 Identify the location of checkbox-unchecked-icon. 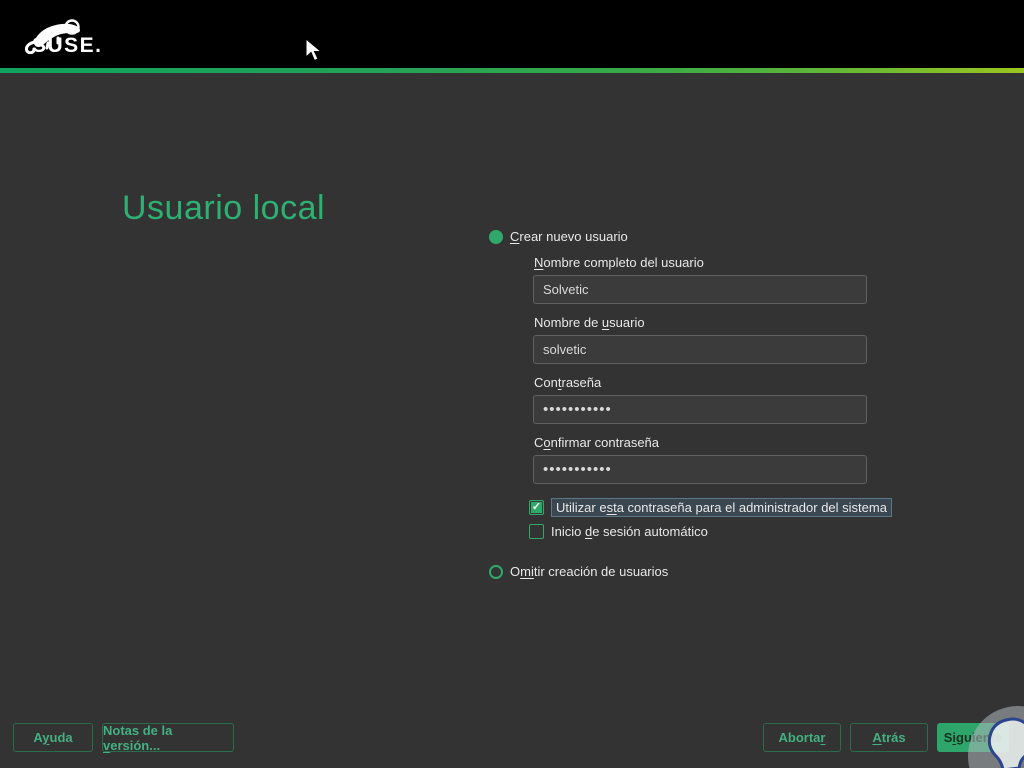
(536, 531).